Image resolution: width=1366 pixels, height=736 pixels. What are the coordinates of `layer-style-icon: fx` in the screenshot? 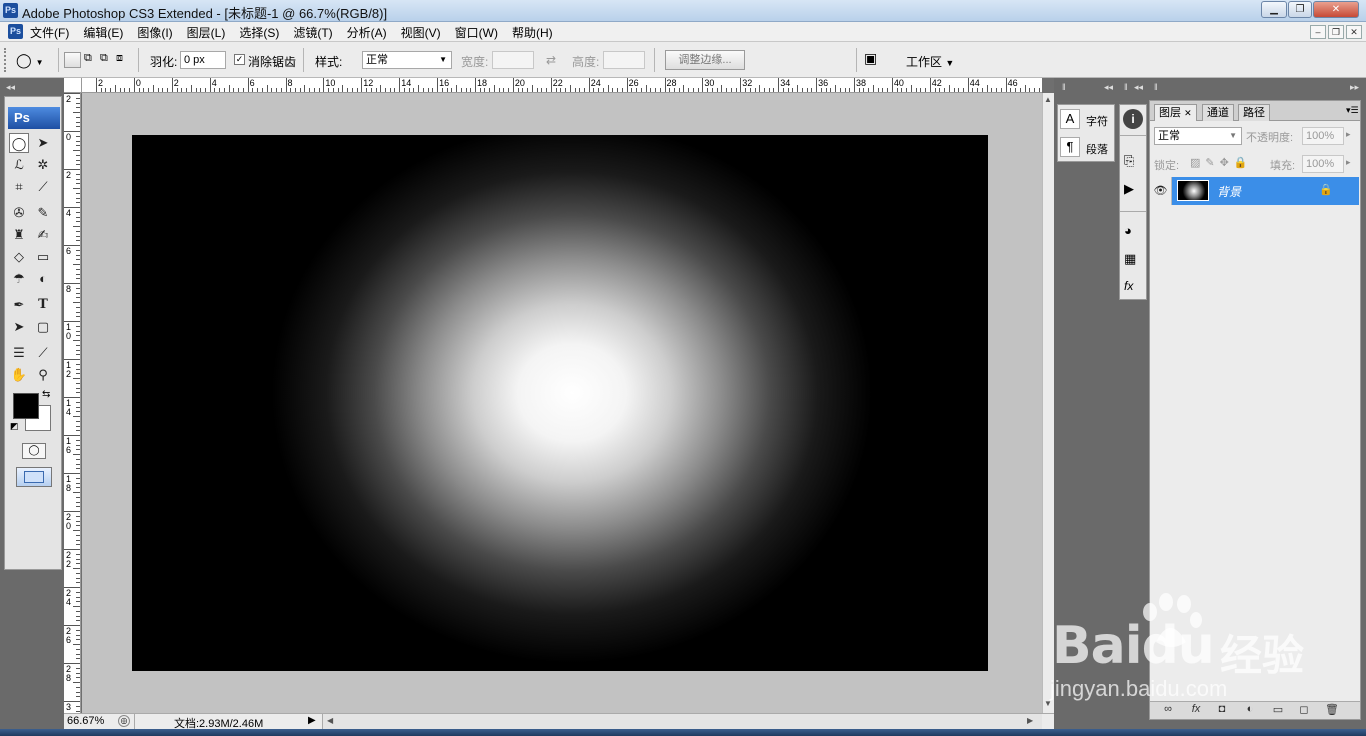 It's located at (1196, 709).